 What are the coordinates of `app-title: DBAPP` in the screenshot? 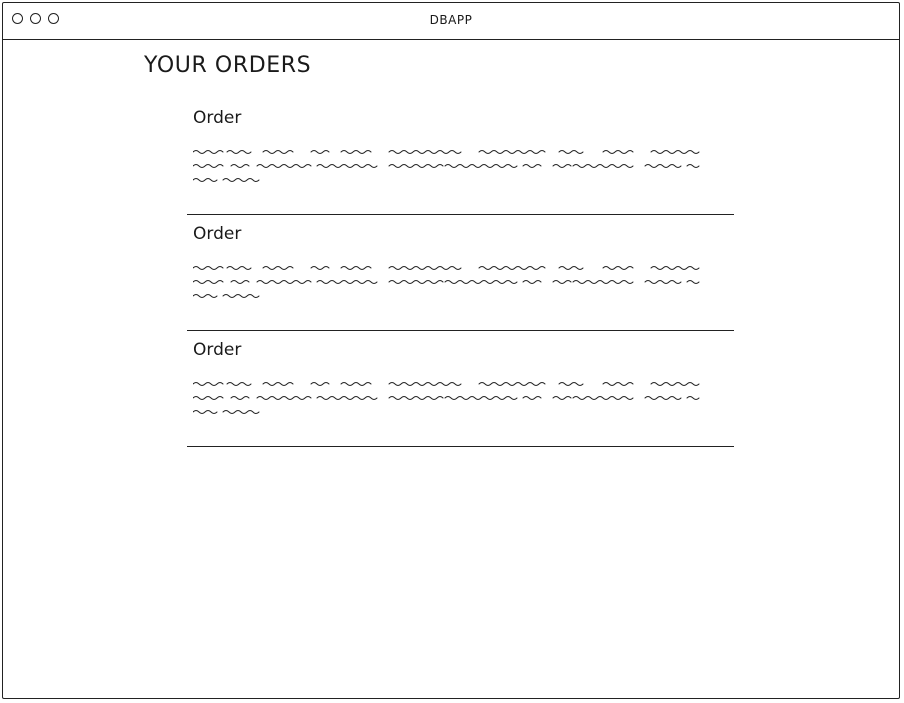 It's located at (451, 20).